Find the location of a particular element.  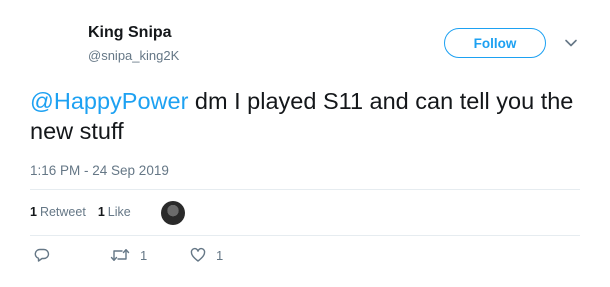

user-handle: @snipa_king2K is located at coordinates (133, 55).